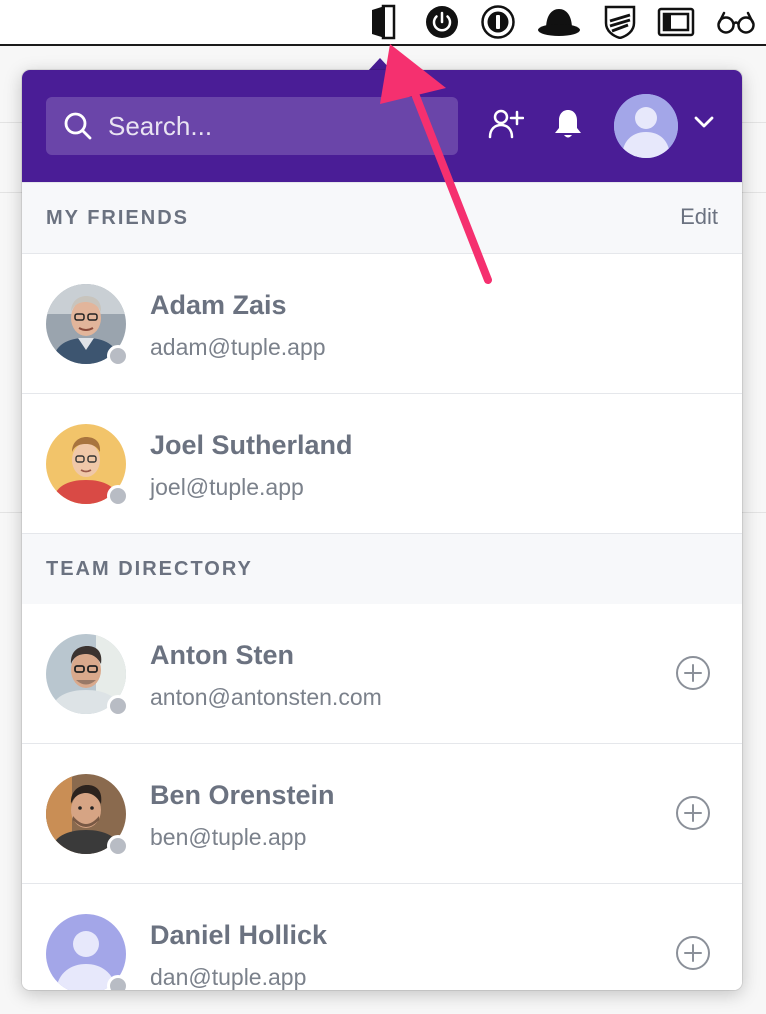 This screenshot has width=766, height=1014. I want to click on section-title: TEAM DIRECTORY, so click(149, 569).